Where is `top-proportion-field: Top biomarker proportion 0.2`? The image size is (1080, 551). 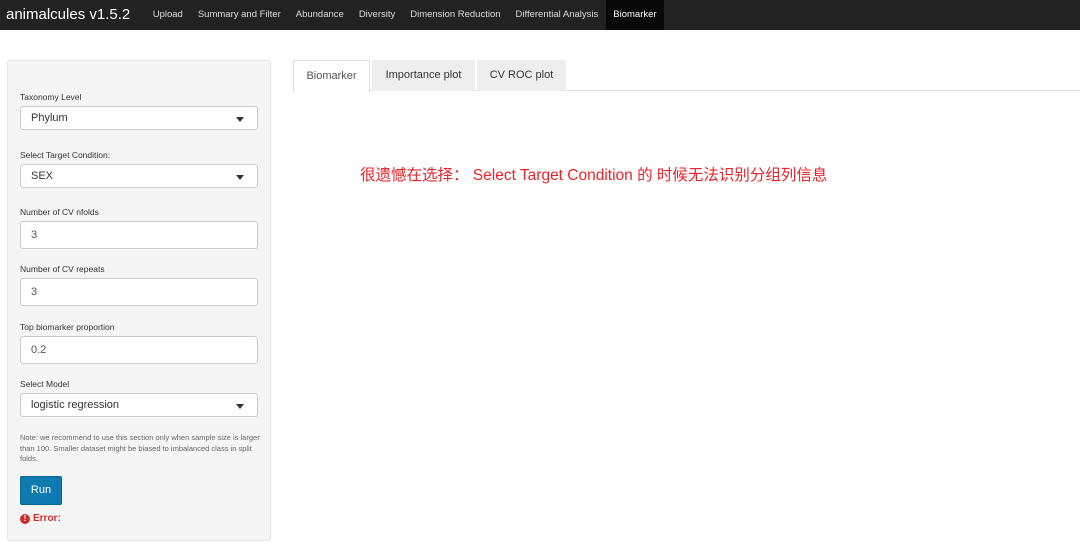 top-proportion-field: Top biomarker proportion 0.2 is located at coordinates (139, 342).